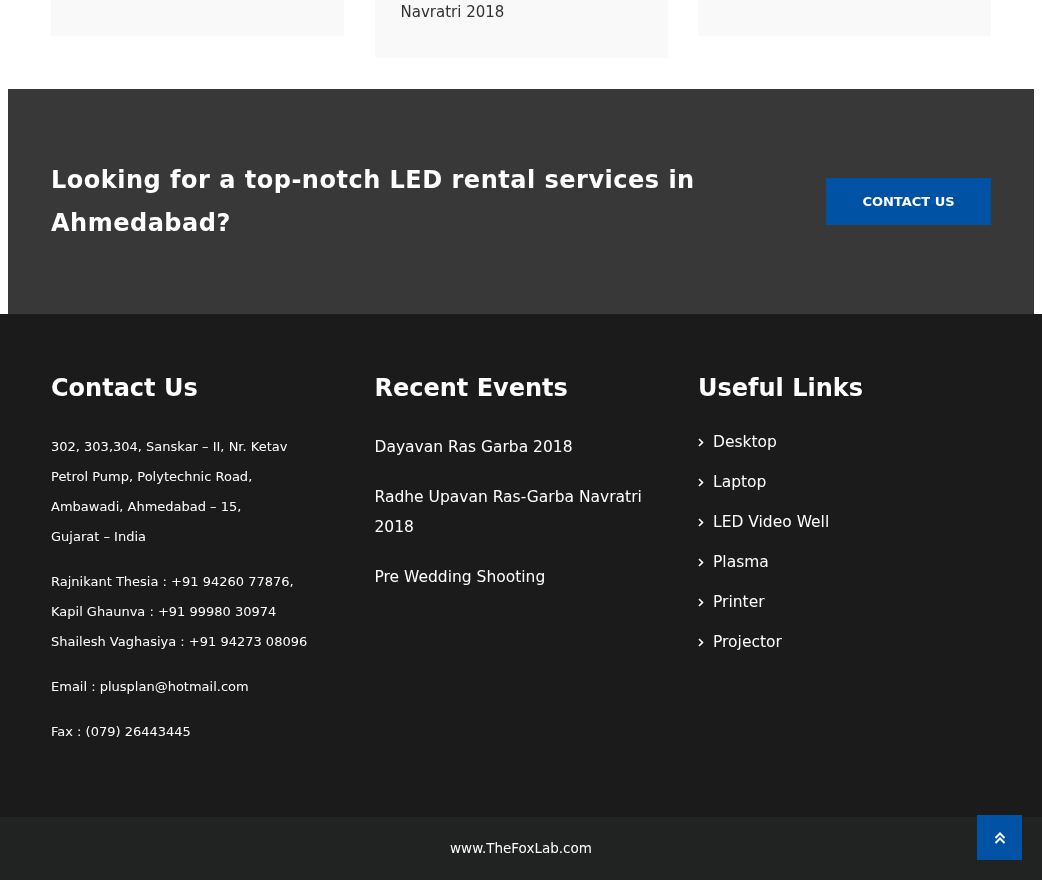 The image size is (1042, 880). Describe the element at coordinates (121, 732) in the screenshot. I see `fax-text: Fax : (079) 26443445` at that location.